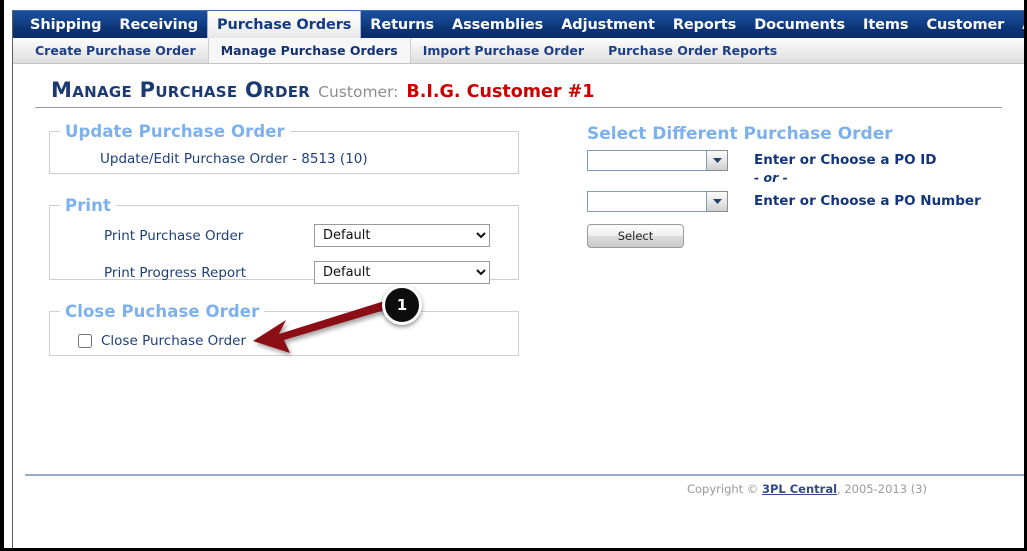 The image size is (1027, 551). I want to click on close-purchase-order-checkbox, so click(85, 341).